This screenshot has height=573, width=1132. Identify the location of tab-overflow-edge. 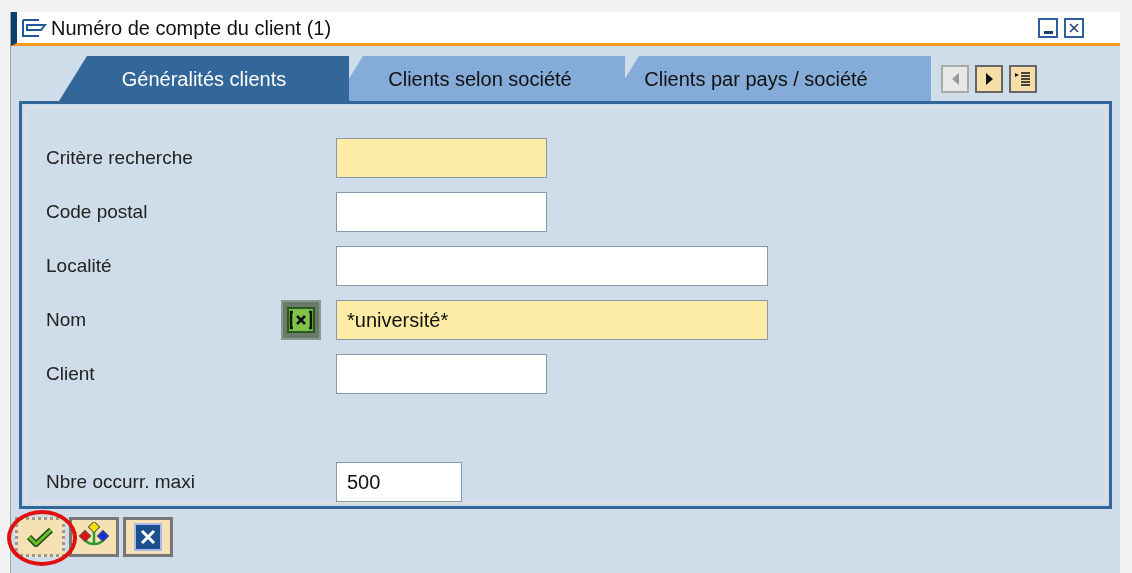
(916, 78).